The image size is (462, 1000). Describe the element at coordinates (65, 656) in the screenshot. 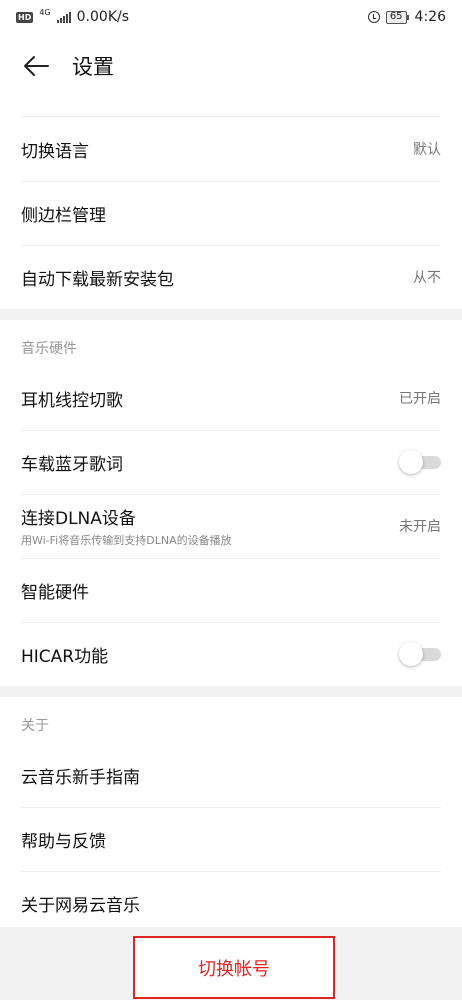

I see `setting-label: HICAR功能` at that location.